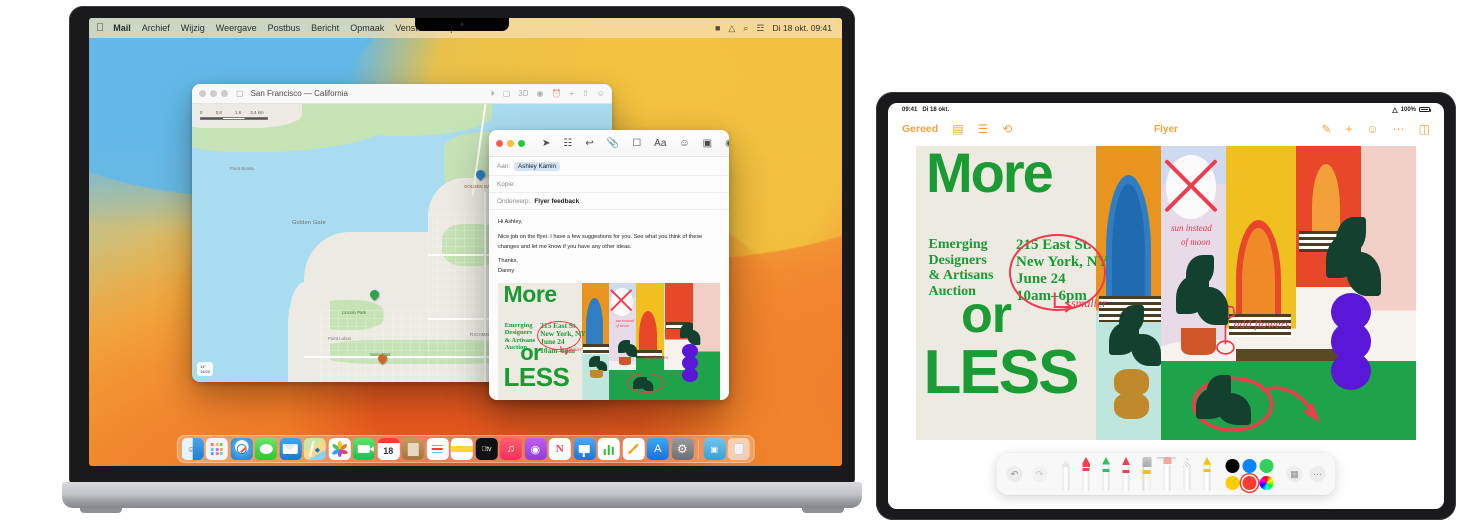  I want to click on dock-trash, so click(738, 449).